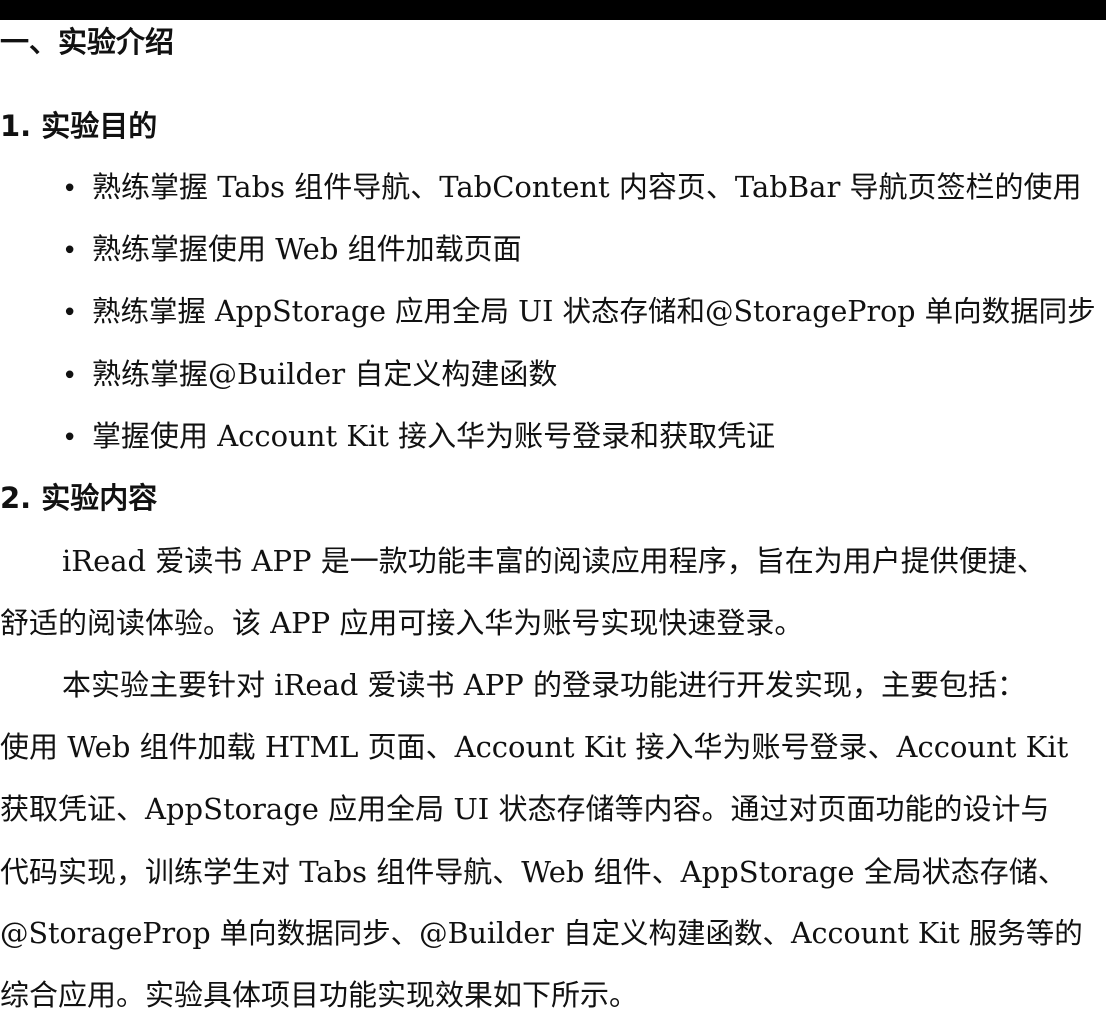 This screenshot has width=1106, height=1036. I want to click on bullet-text: 熟练掌握@Builder 自定义构建函数, so click(325, 374).